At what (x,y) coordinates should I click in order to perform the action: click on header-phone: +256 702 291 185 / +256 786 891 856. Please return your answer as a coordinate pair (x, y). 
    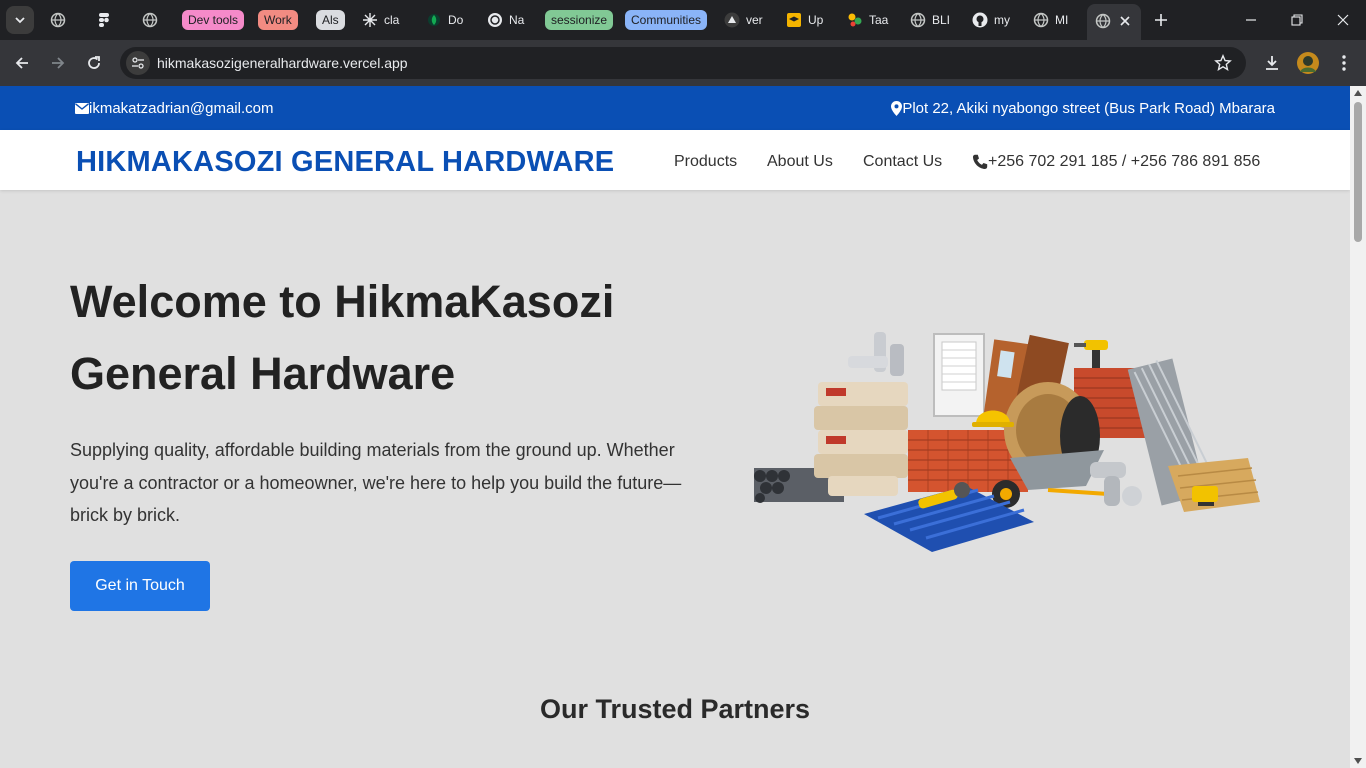
    Looking at the image, I should click on (1116, 162).